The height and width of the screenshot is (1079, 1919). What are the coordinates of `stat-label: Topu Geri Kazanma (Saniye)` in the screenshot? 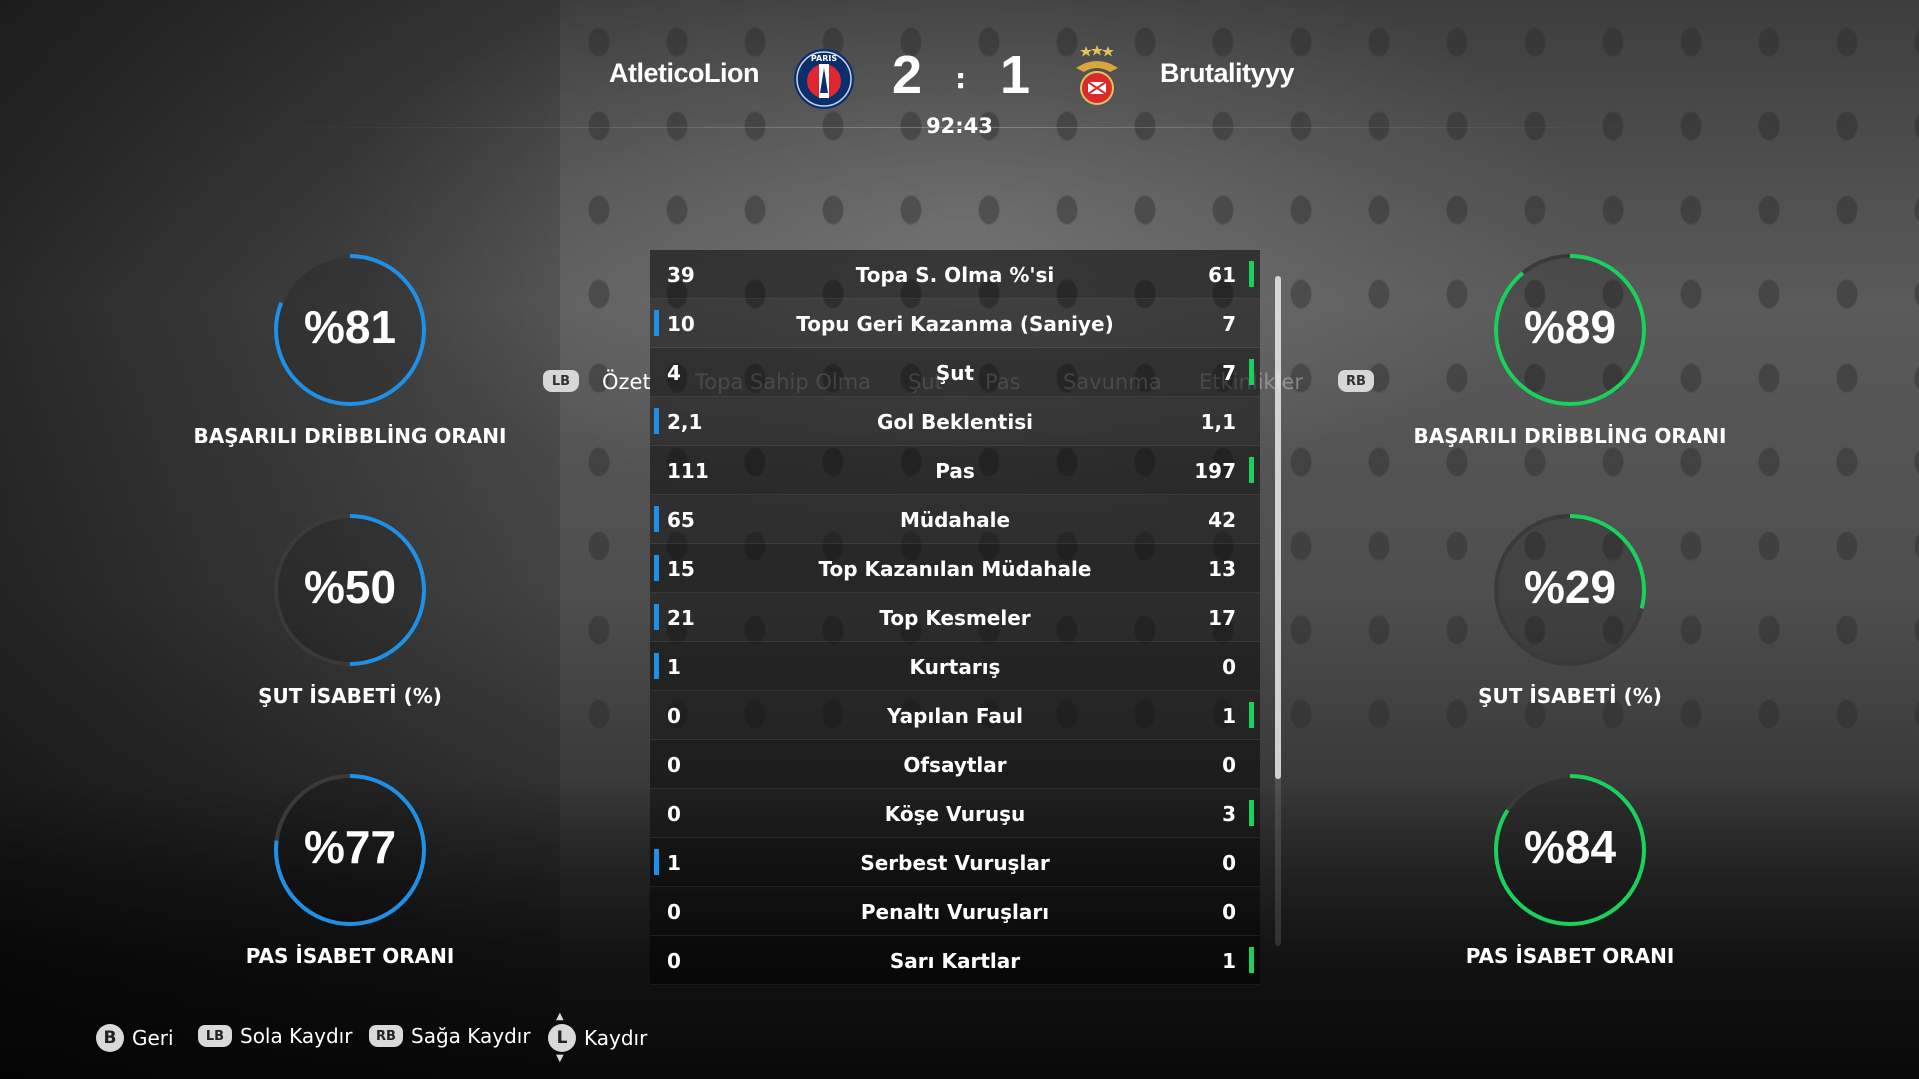 It's located at (955, 324).